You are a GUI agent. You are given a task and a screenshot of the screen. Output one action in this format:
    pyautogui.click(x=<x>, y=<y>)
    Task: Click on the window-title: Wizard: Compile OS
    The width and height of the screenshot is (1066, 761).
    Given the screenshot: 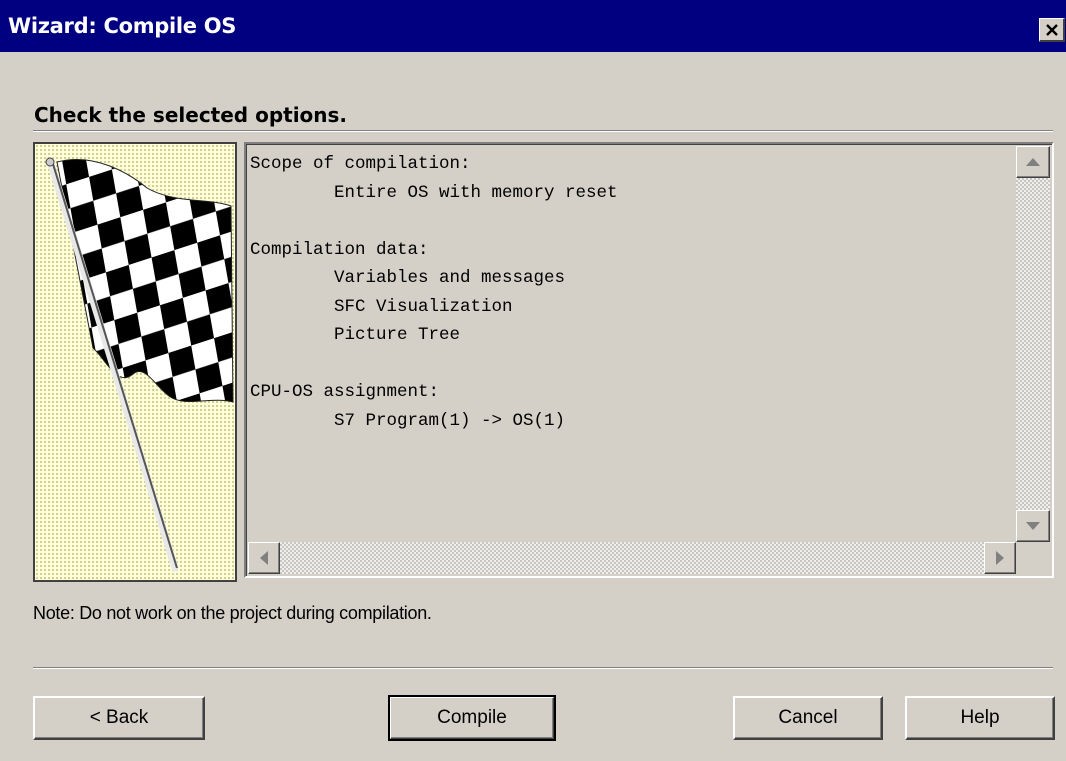 What is the action you would take?
    pyautogui.click(x=122, y=26)
    